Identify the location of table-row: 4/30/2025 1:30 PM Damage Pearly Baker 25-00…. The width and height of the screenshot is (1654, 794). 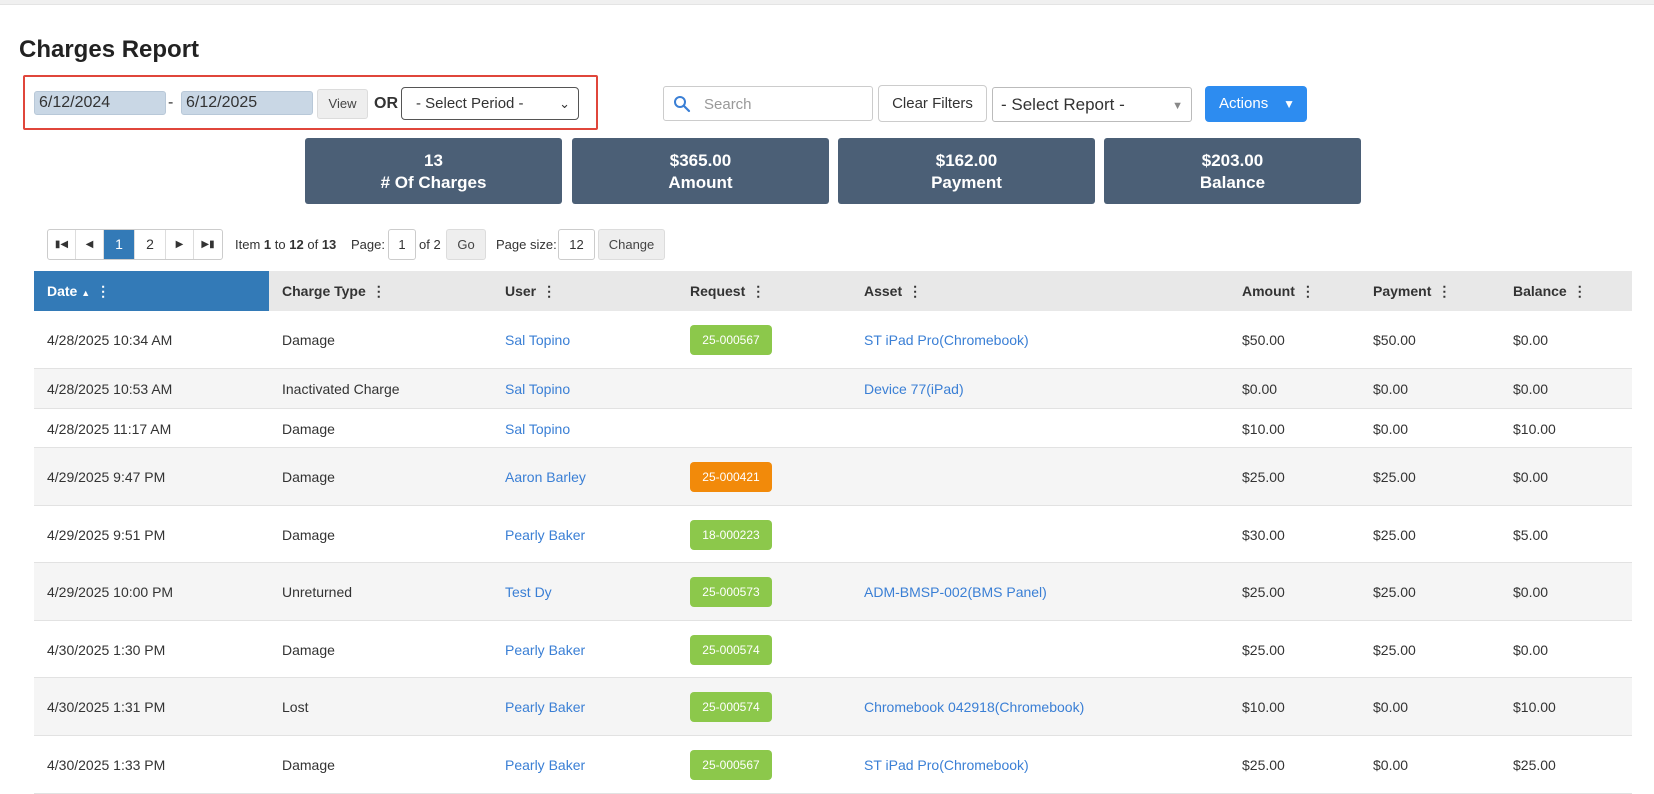
(833, 649).